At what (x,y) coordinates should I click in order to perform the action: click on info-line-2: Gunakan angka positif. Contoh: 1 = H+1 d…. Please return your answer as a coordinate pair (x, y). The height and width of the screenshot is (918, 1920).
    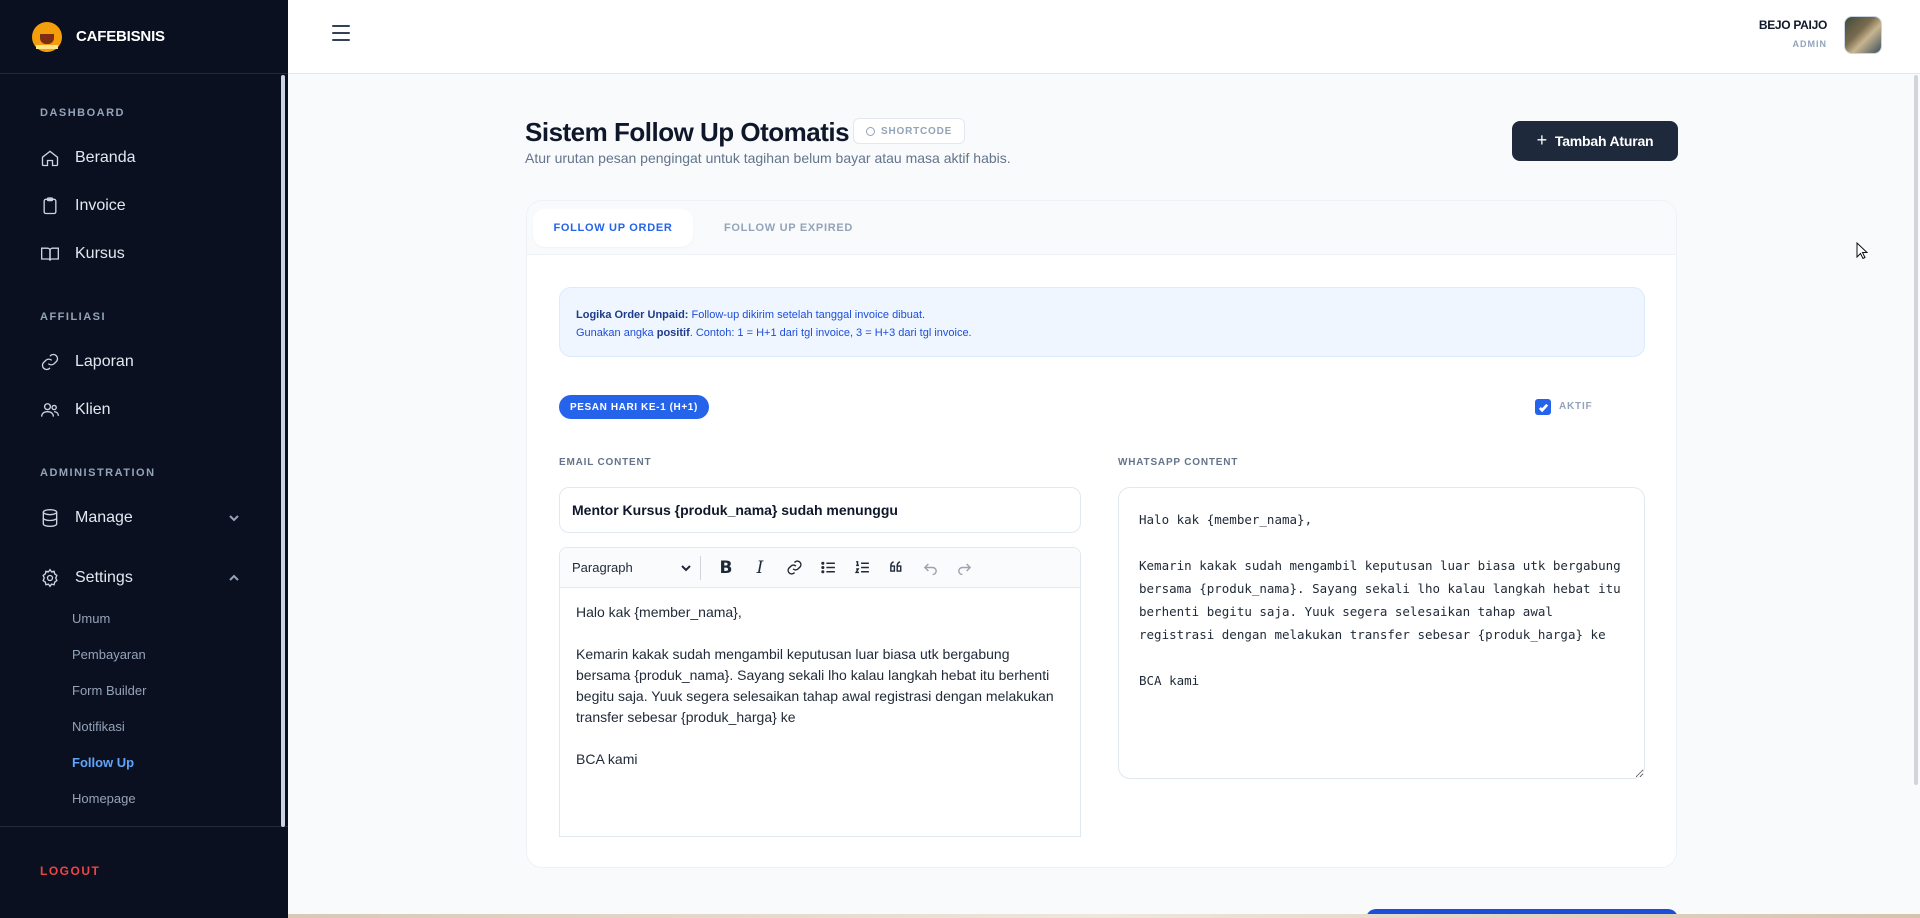
    Looking at the image, I should click on (1102, 333).